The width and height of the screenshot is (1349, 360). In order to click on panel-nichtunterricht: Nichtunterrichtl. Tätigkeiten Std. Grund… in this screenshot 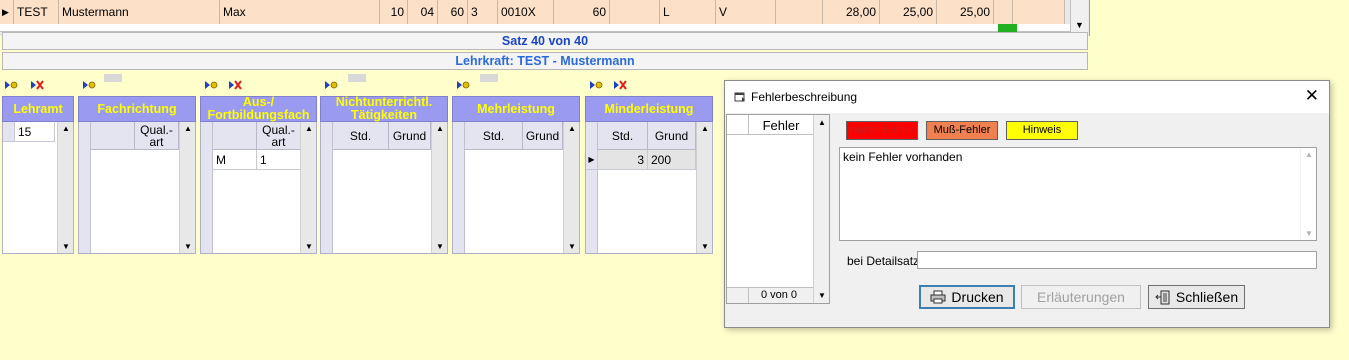, I will do `click(384, 164)`.